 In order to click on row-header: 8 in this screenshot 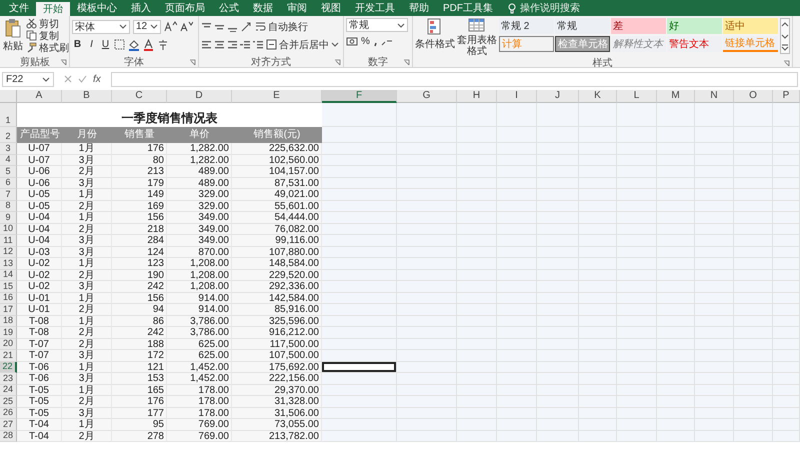, I will do `click(8, 206)`.